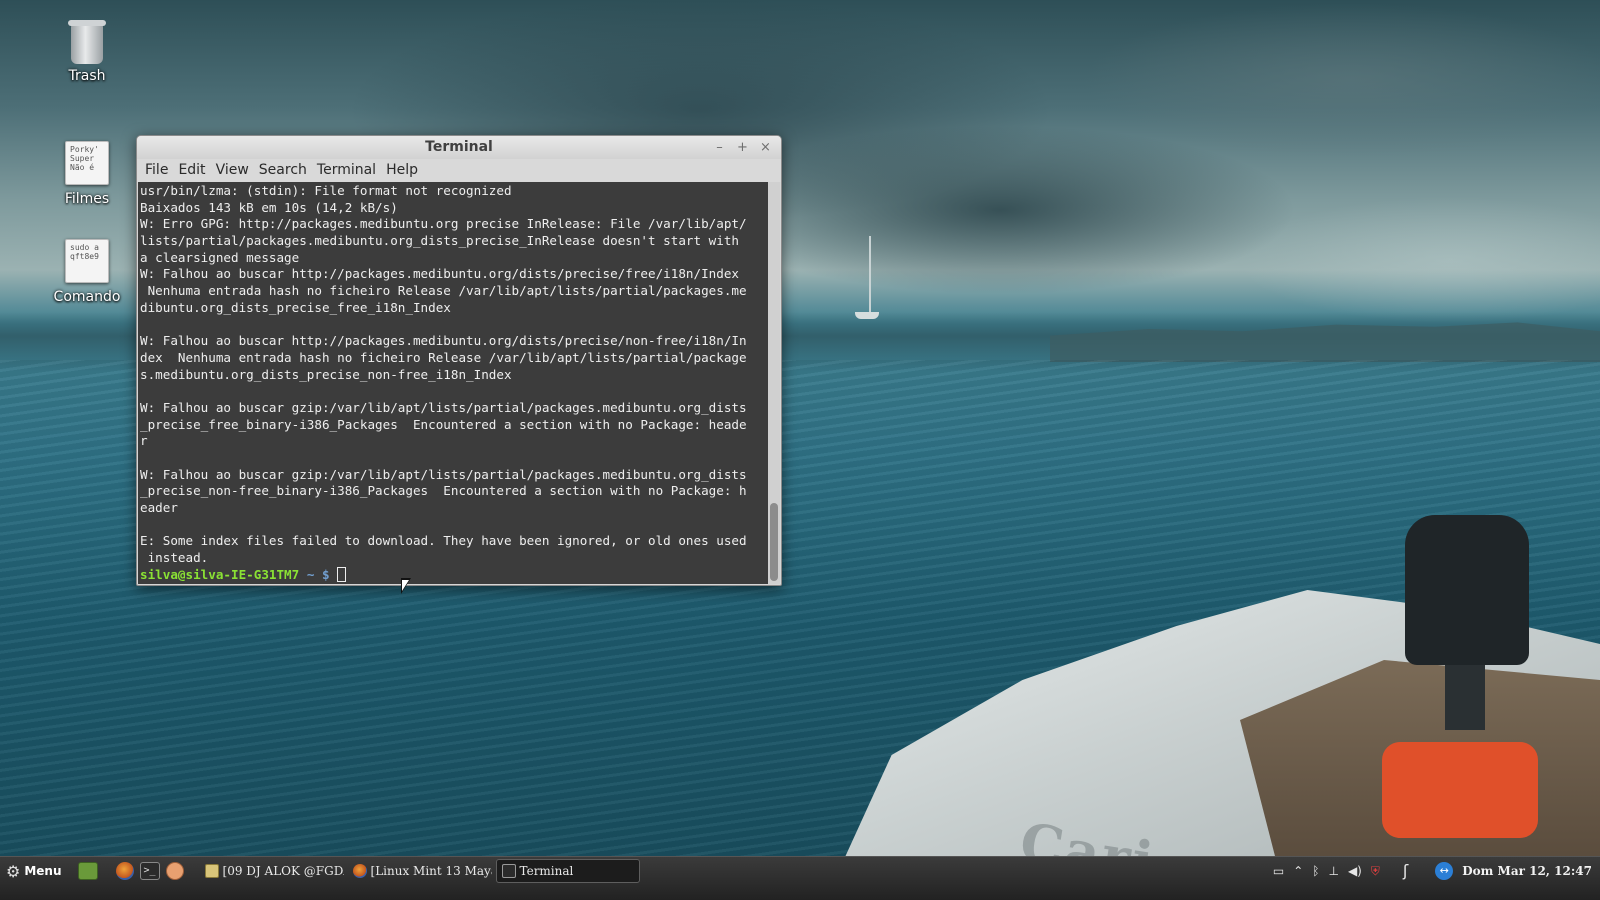  Describe the element at coordinates (402, 170) in the screenshot. I see `menu-help: Help` at that location.